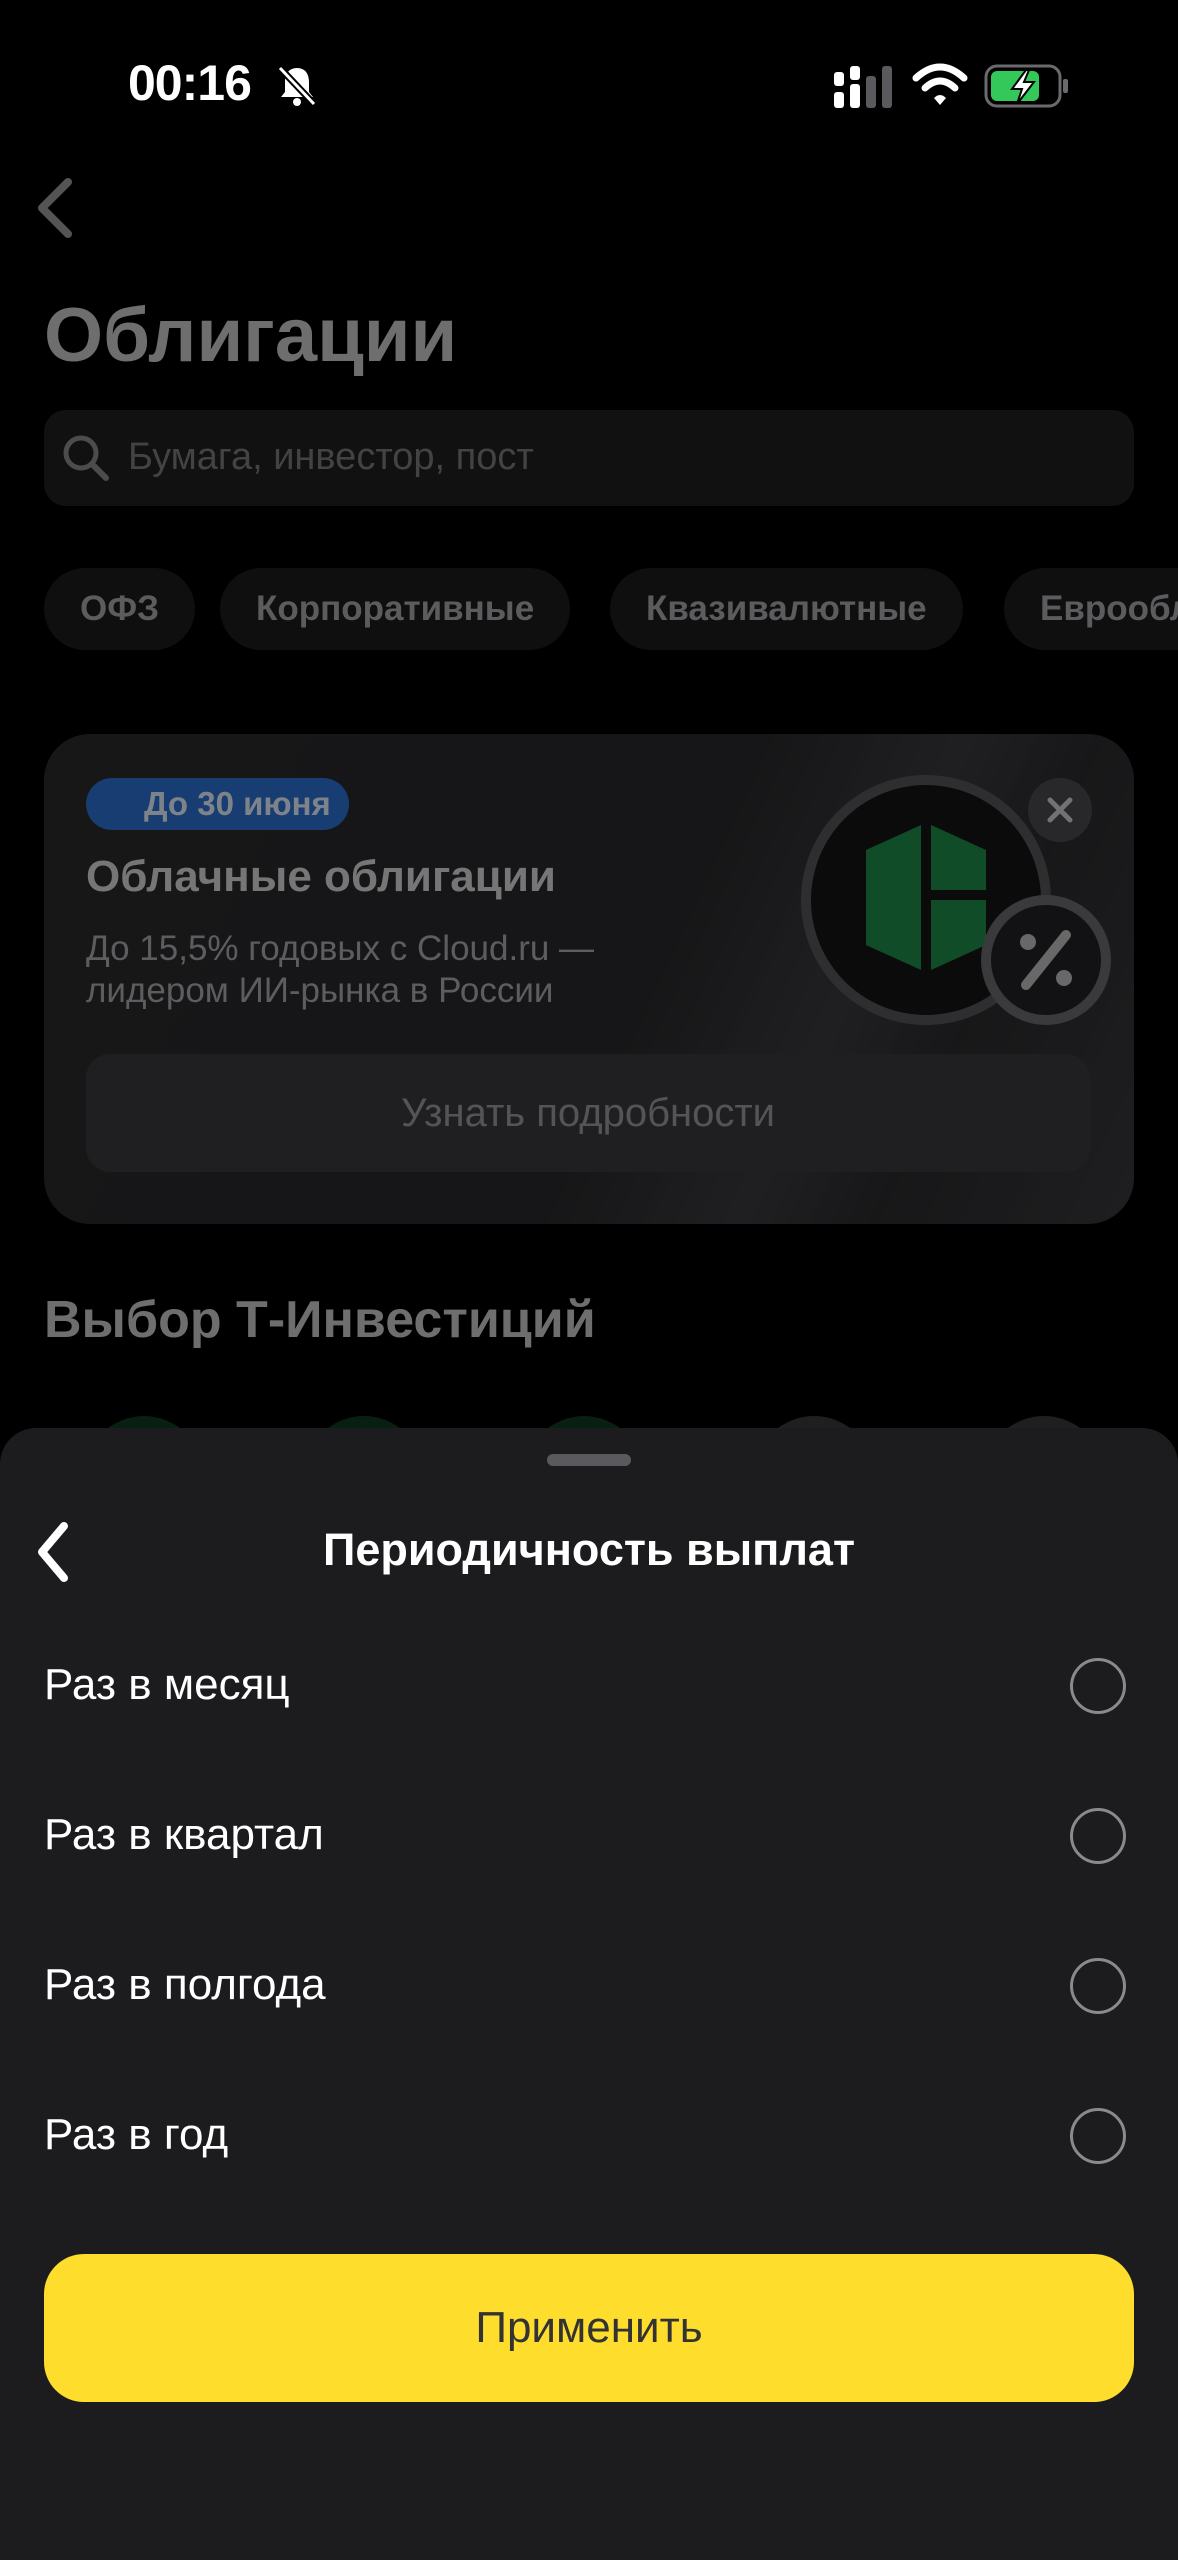  I want to click on bell-muted-icon, so click(297, 86).